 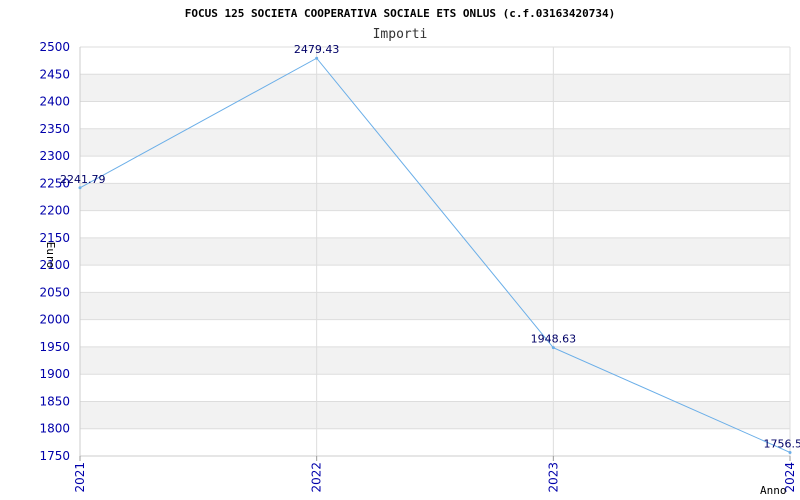 I want to click on data-label: 1756.5, so click(x=782, y=443).